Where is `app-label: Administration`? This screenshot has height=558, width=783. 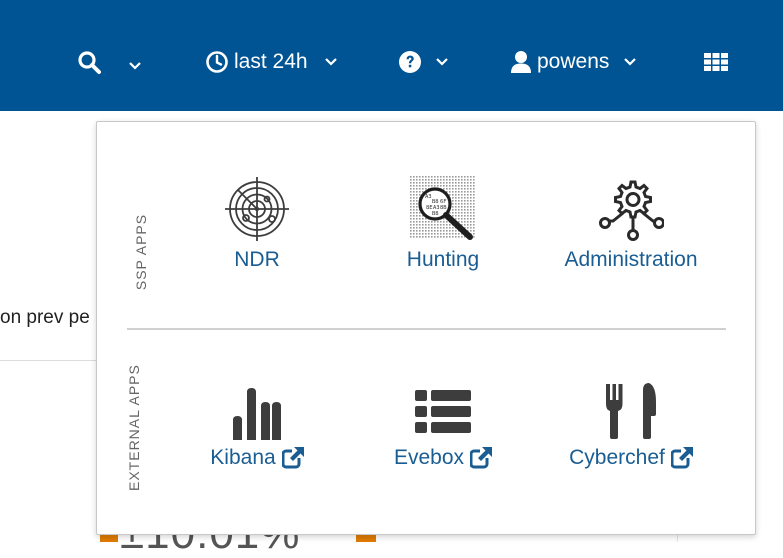 app-label: Administration is located at coordinates (631, 259).